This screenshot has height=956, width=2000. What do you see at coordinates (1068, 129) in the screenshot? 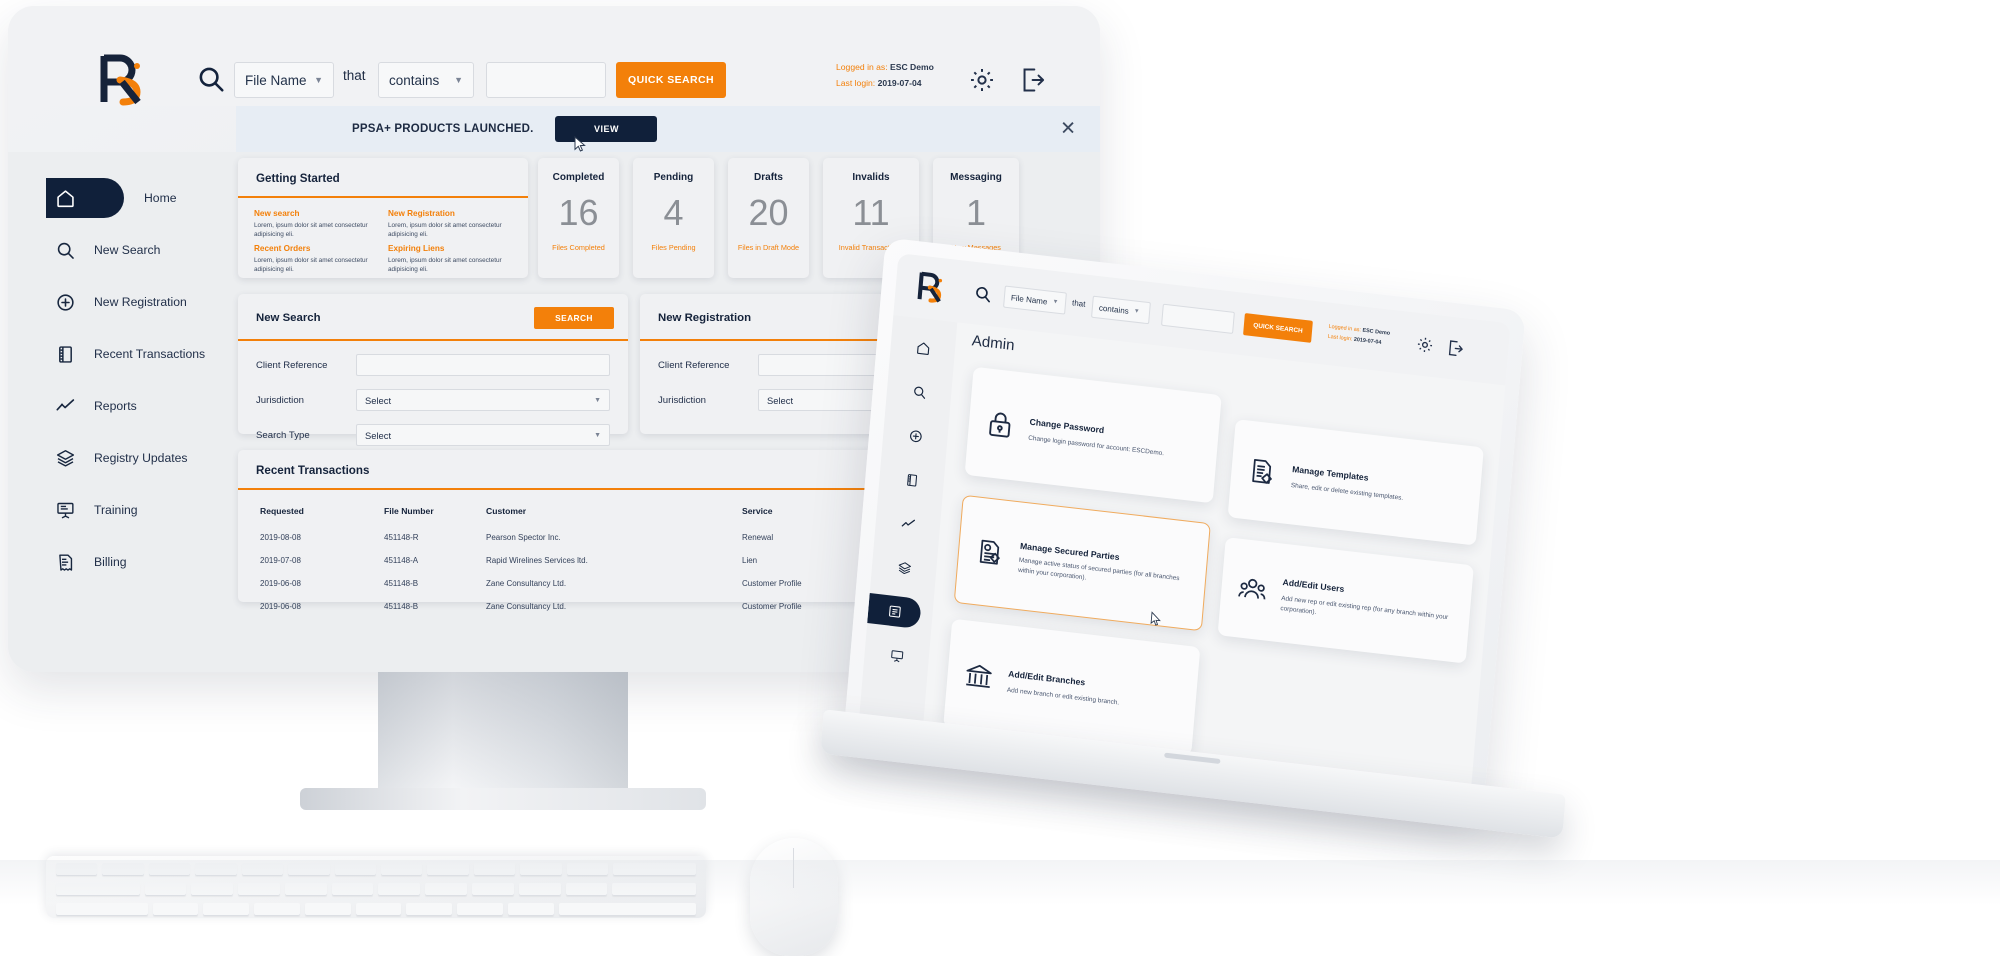
I see `close-icon: ✕` at bounding box center [1068, 129].